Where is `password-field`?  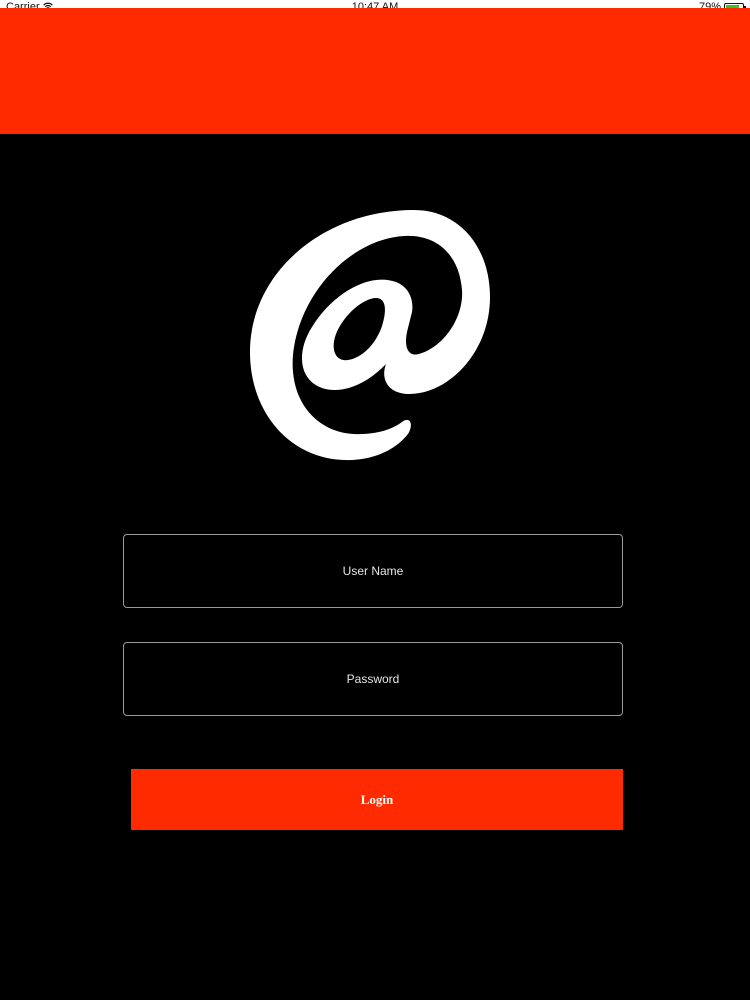
password-field is located at coordinates (373, 679).